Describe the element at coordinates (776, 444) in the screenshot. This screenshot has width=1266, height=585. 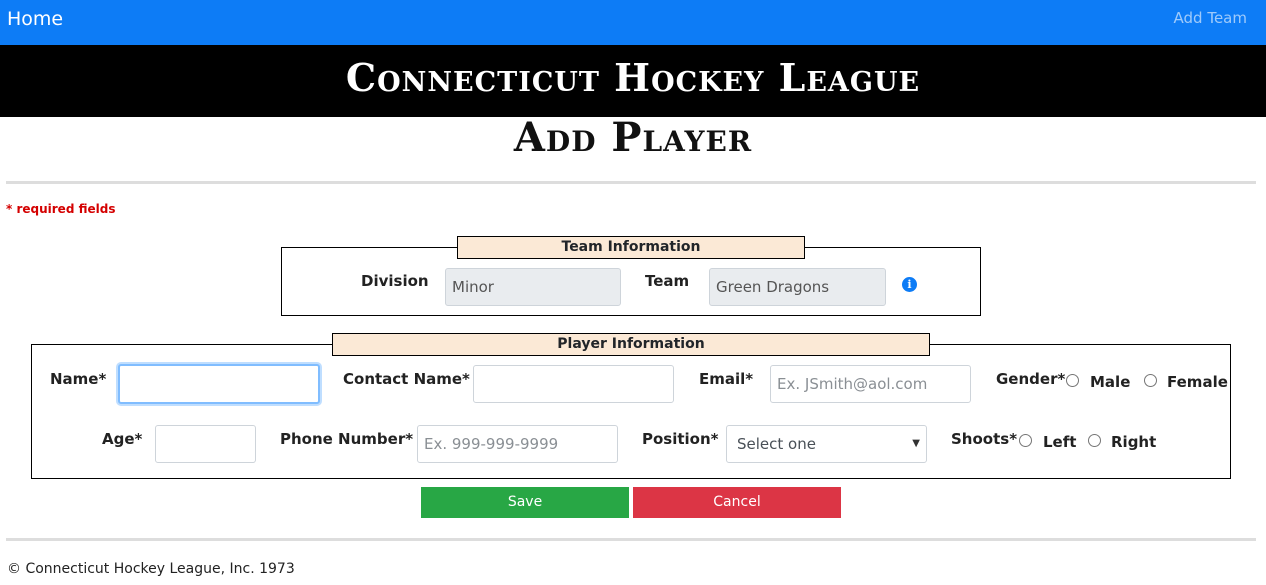
I see `position-selected-value: Select one` at that location.